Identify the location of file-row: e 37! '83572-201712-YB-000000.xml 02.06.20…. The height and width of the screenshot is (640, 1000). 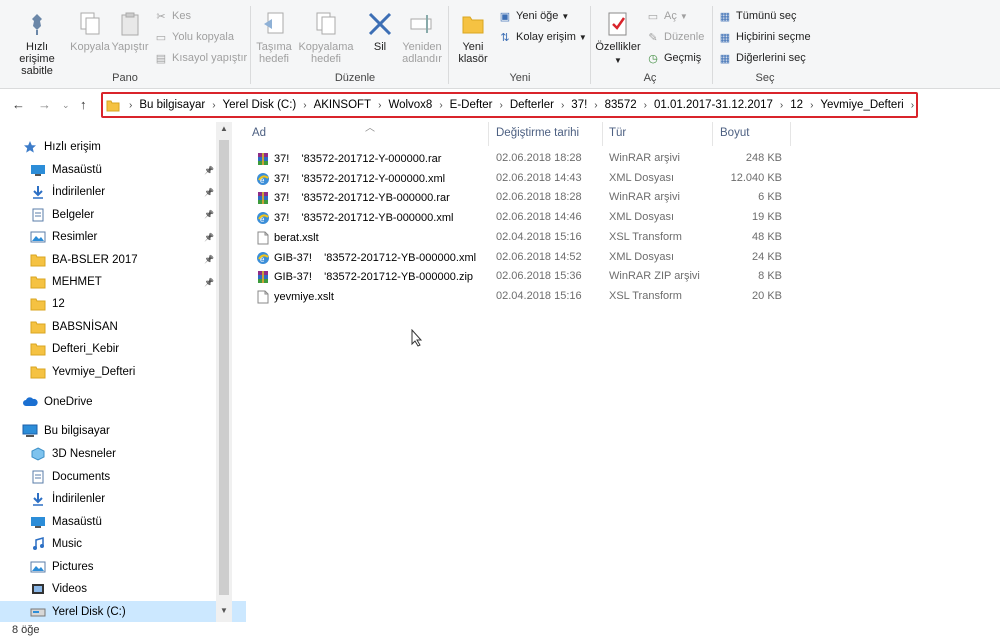
(520, 218).